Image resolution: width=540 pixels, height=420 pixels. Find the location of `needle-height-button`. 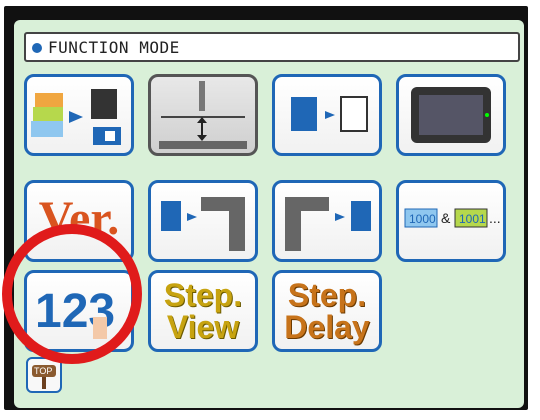

needle-height-button is located at coordinates (203, 115).